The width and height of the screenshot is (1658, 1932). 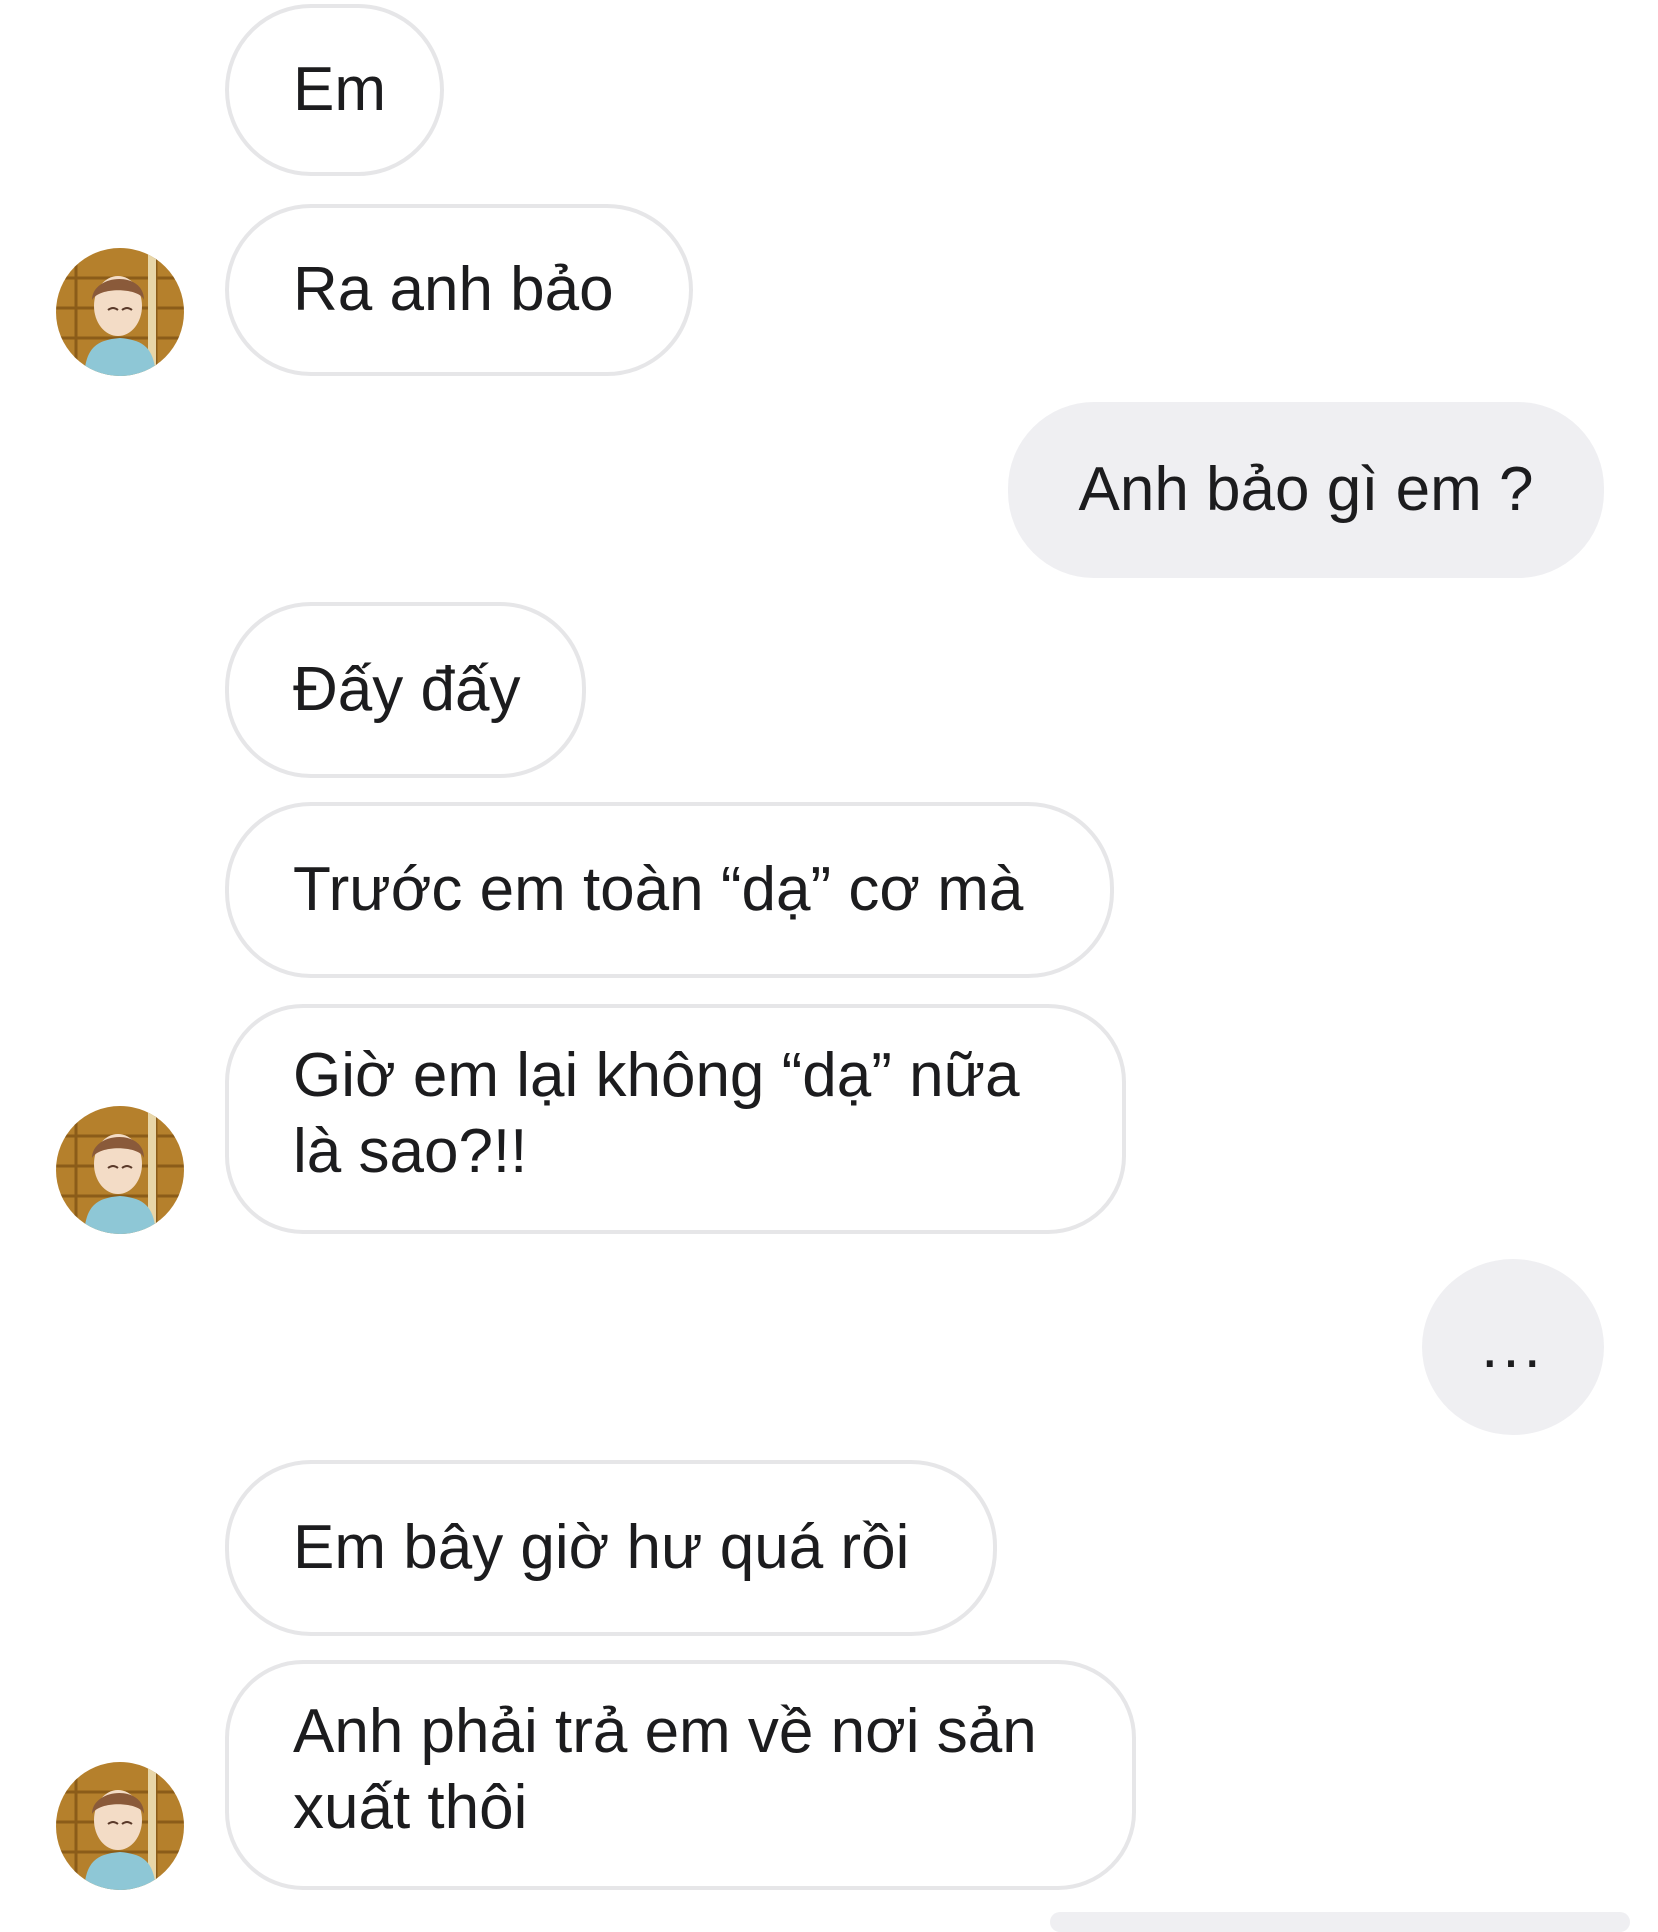 I want to click on outgoing-message-bubble: Anh bảo gì em ?, so click(x=1306, y=490).